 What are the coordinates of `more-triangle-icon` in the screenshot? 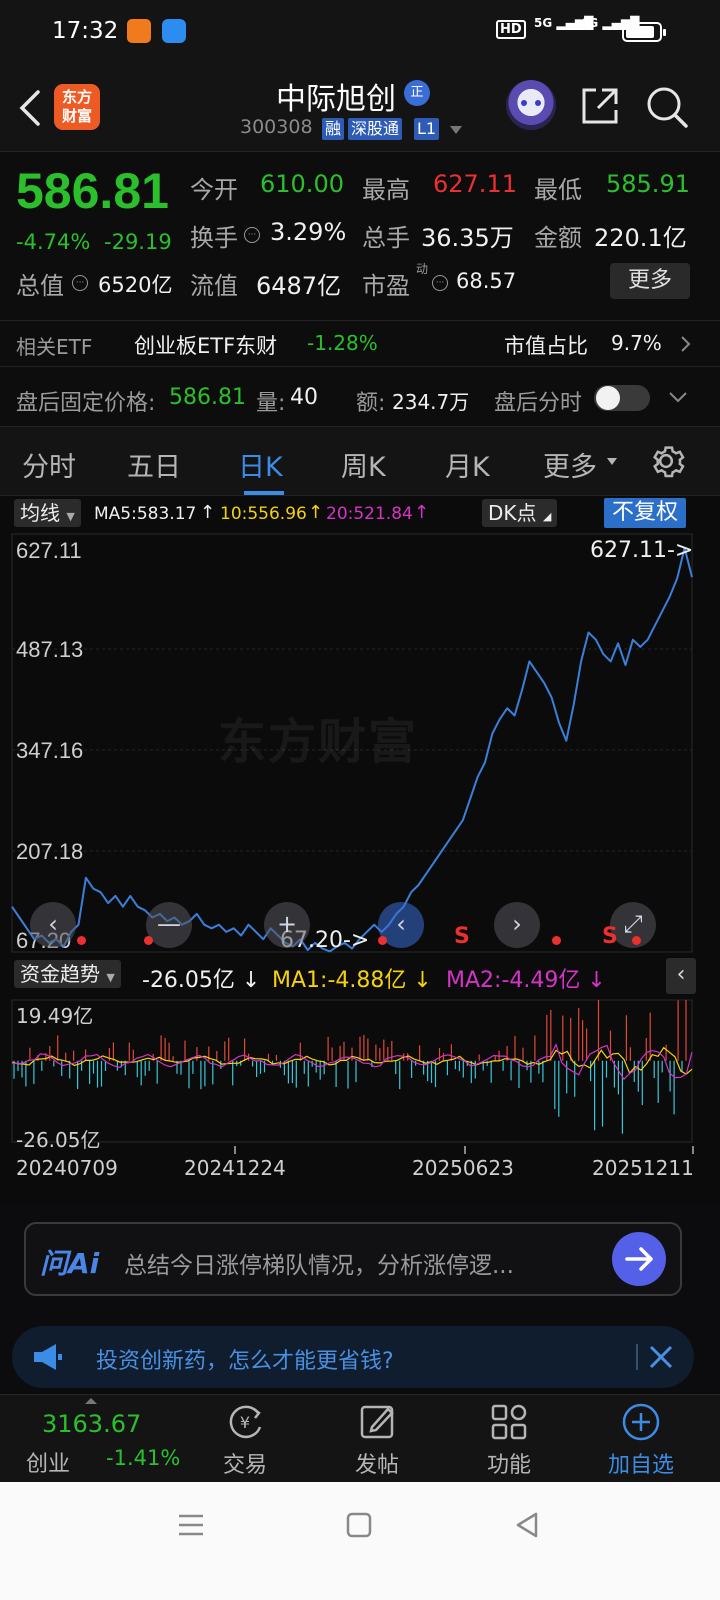 It's located at (612, 461).